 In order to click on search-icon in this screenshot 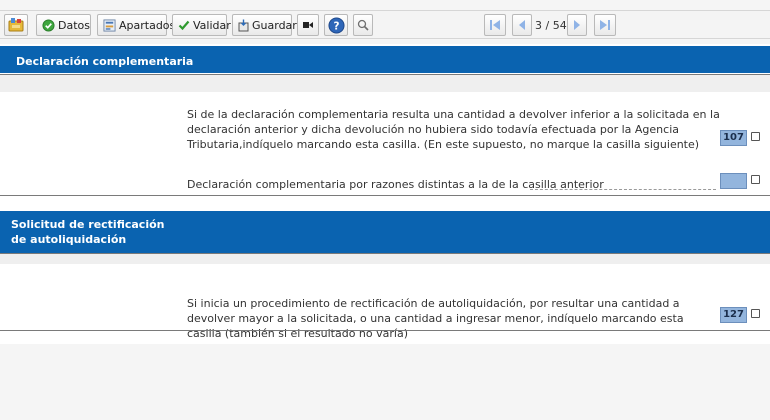, I will do `click(363, 25)`.